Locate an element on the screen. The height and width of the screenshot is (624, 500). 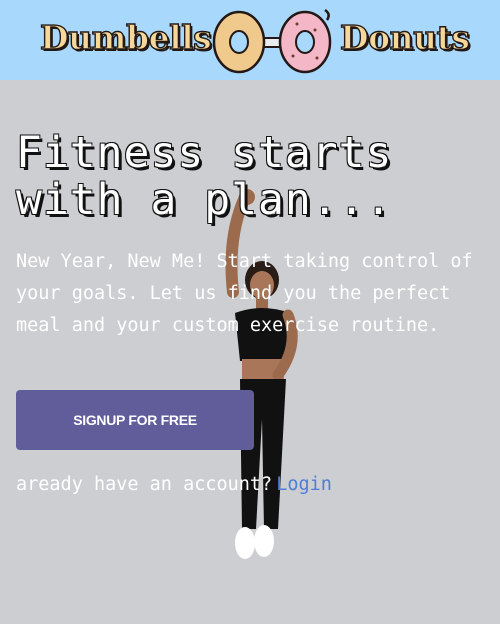
exercising-woman-illustration-icon is located at coordinates (261, 374).